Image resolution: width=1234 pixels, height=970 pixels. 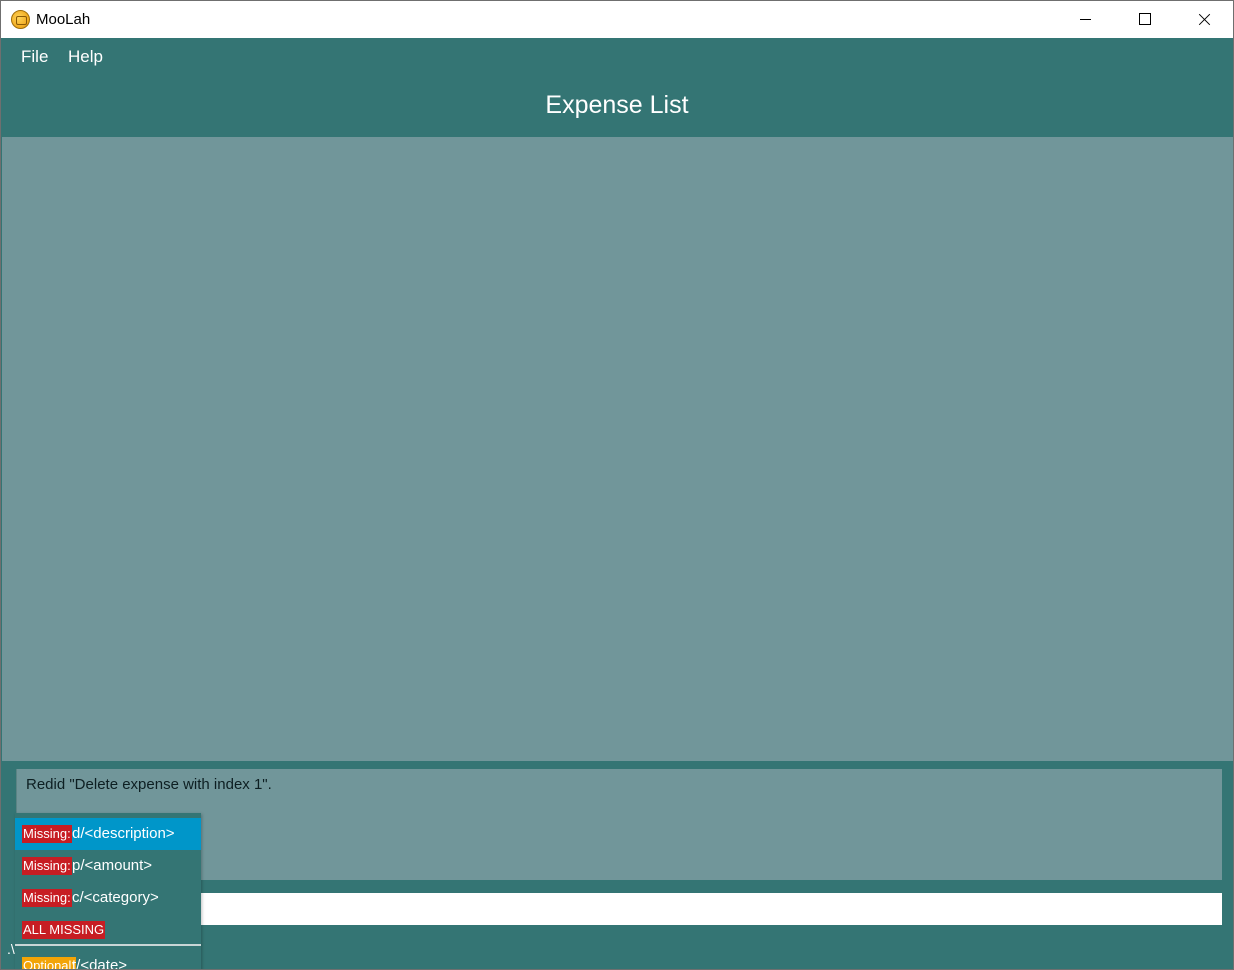 What do you see at coordinates (20, 19) in the screenshot?
I see `app-icon` at bounding box center [20, 19].